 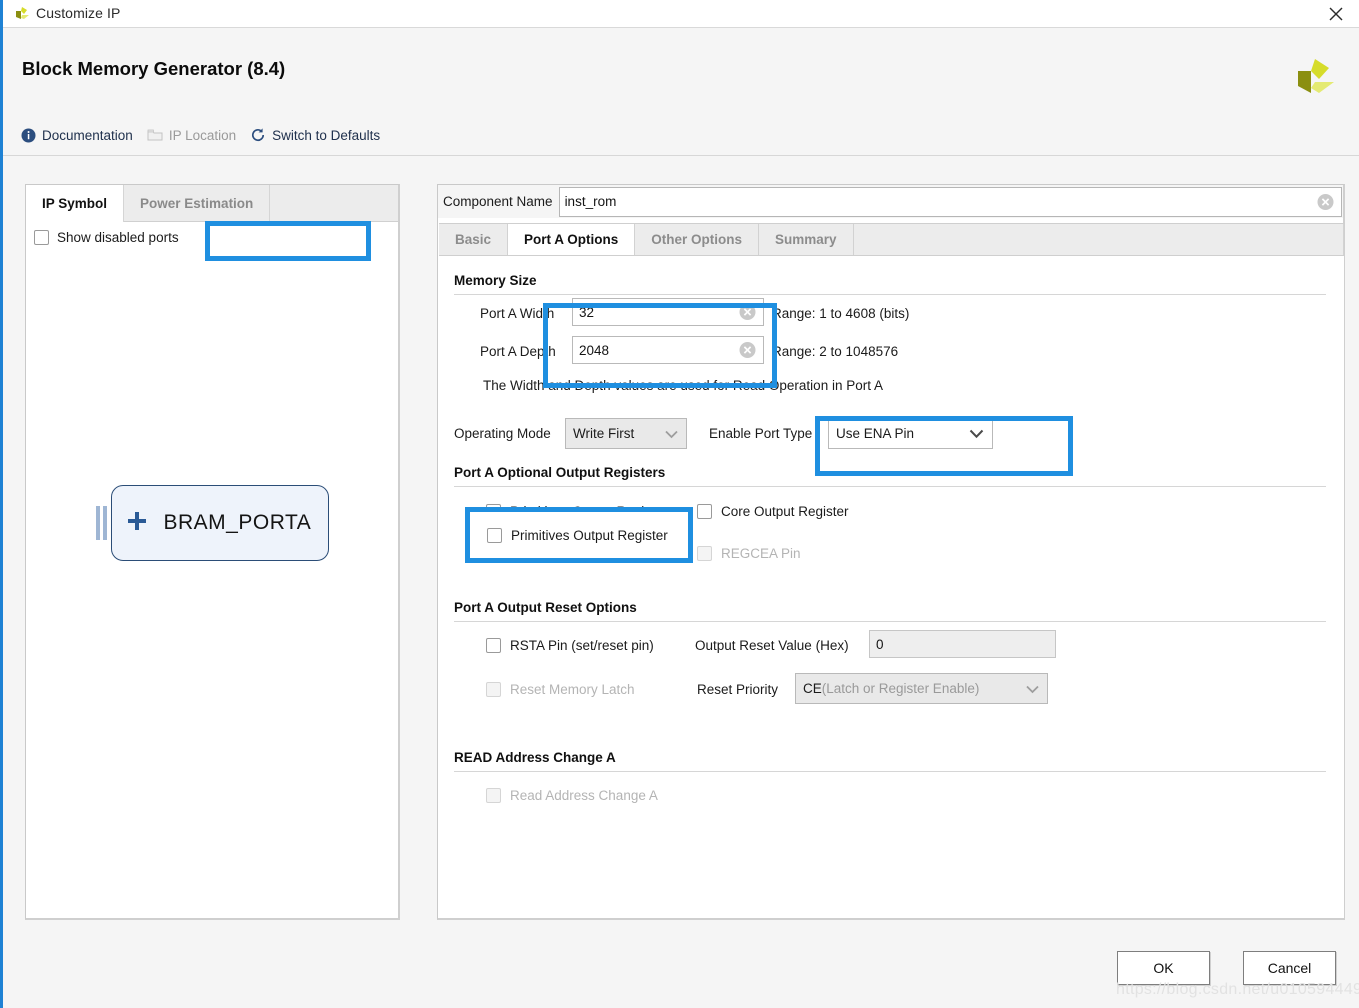 What do you see at coordinates (812, 688) in the screenshot?
I see `reset-priority-value: CE` at bounding box center [812, 688].